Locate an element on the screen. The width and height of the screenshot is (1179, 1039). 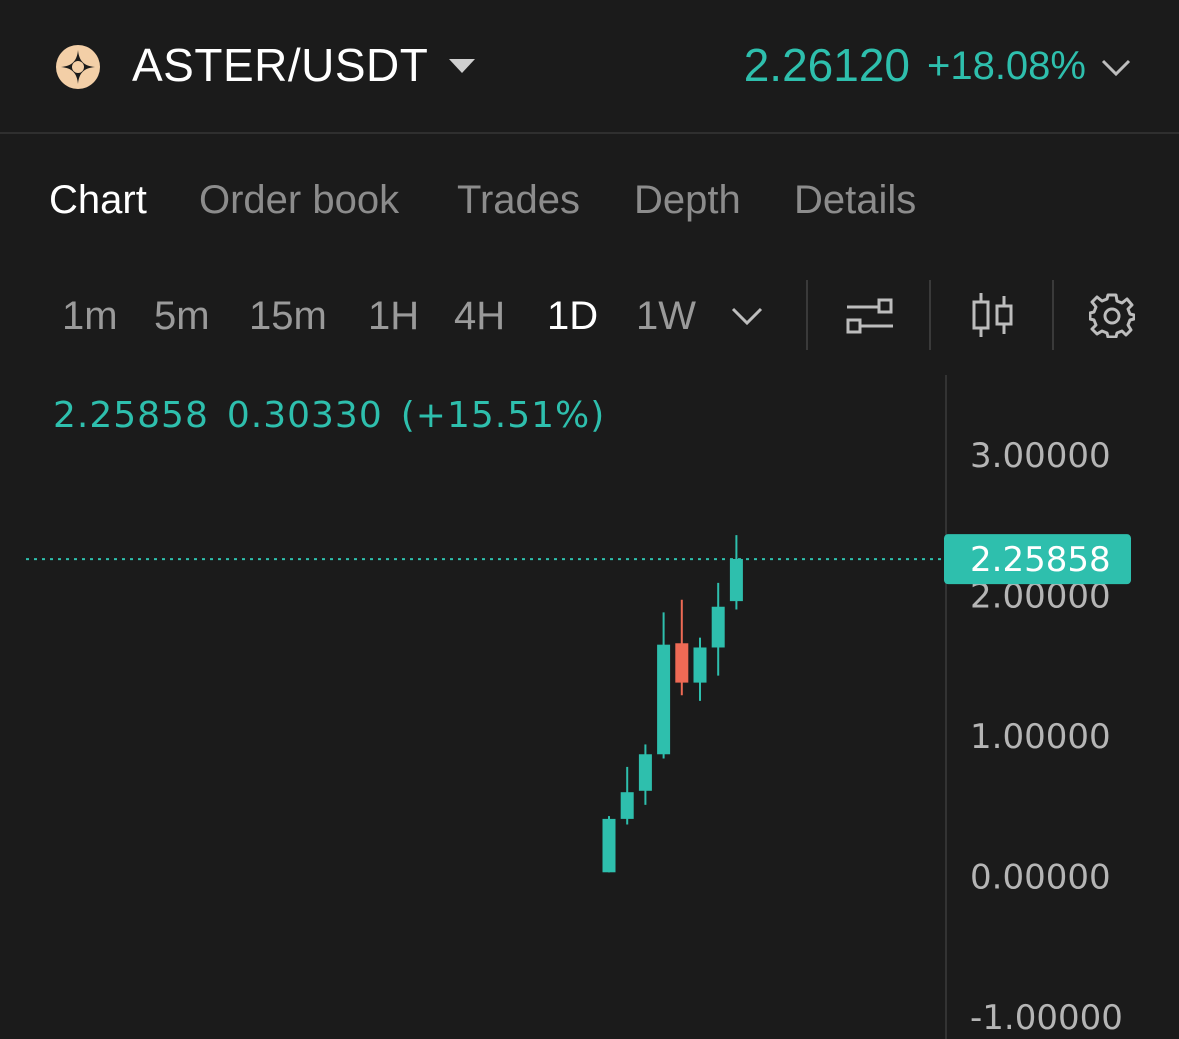
aster-logo-icon is located at coordinates (78, 67).